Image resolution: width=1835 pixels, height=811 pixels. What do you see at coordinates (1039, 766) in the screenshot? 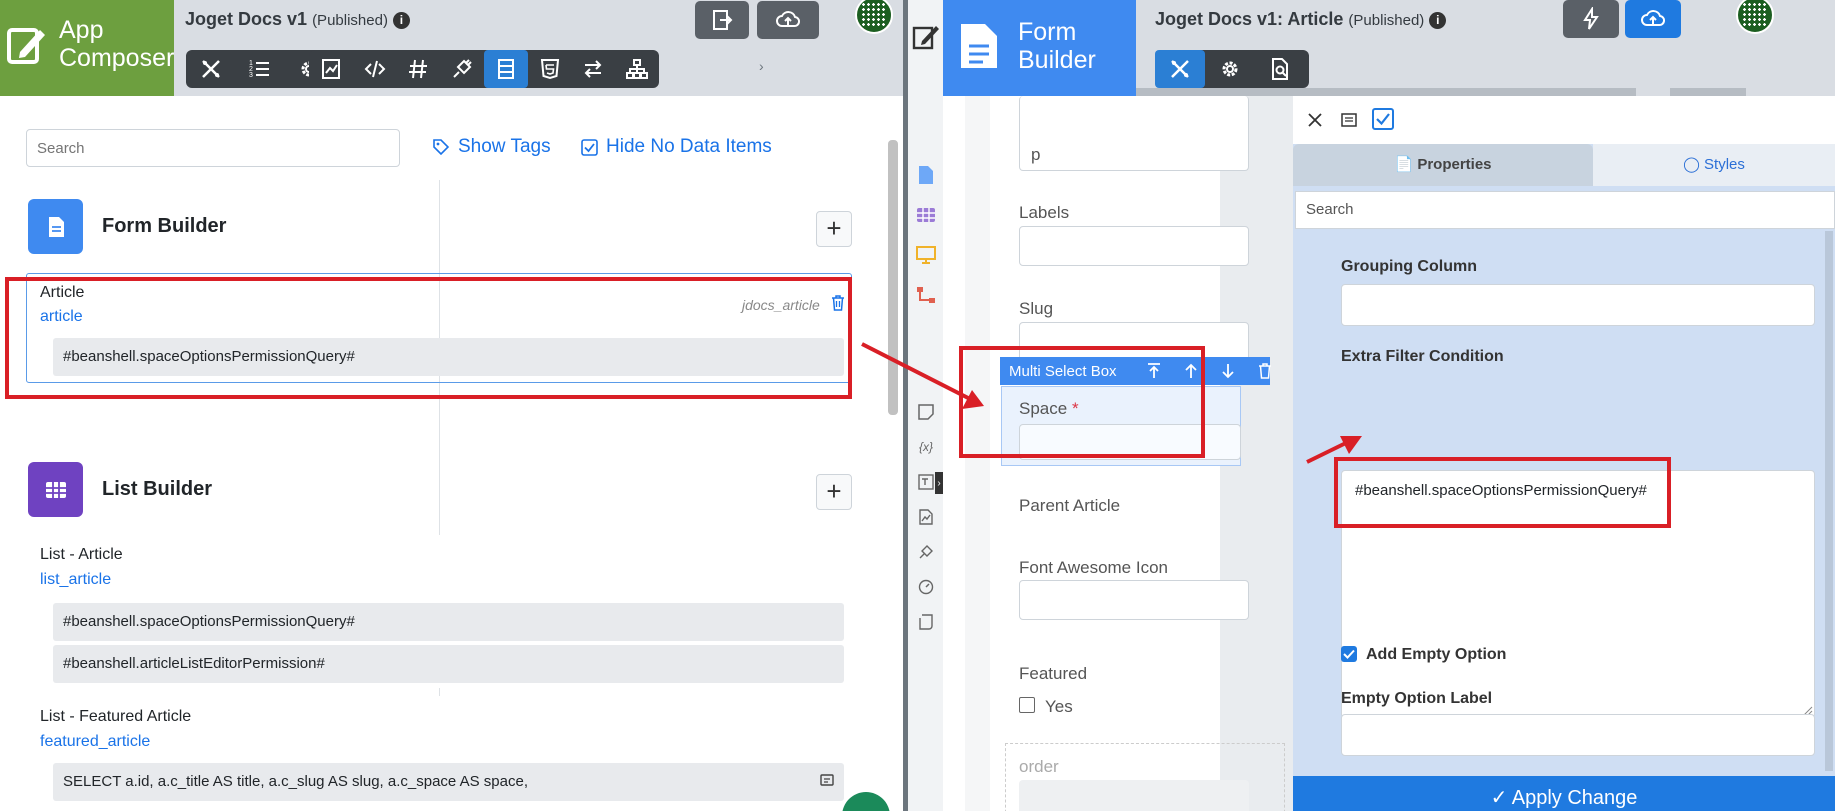
I see `order-label: order` at bounding box center [1039, 766].